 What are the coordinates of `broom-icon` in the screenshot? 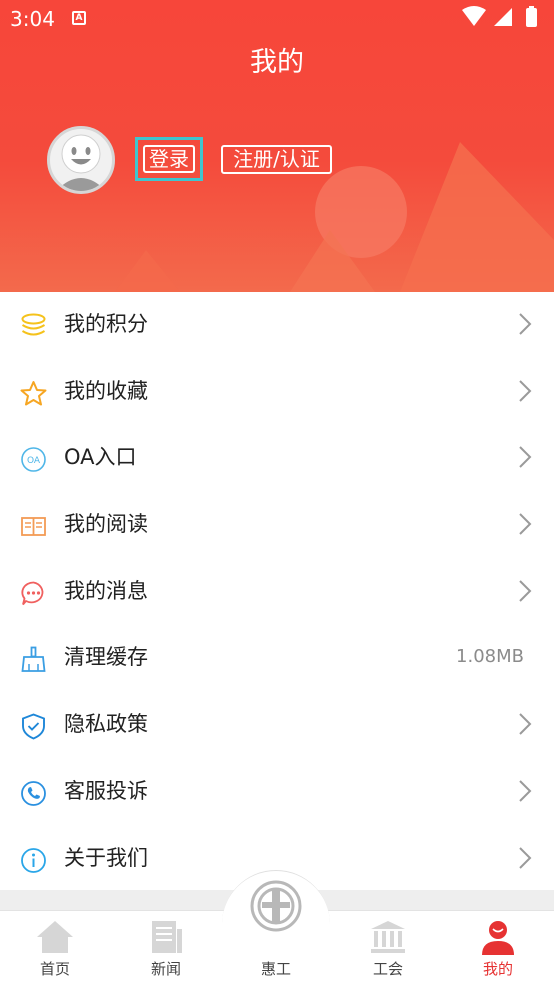 It's located at (33, 660).